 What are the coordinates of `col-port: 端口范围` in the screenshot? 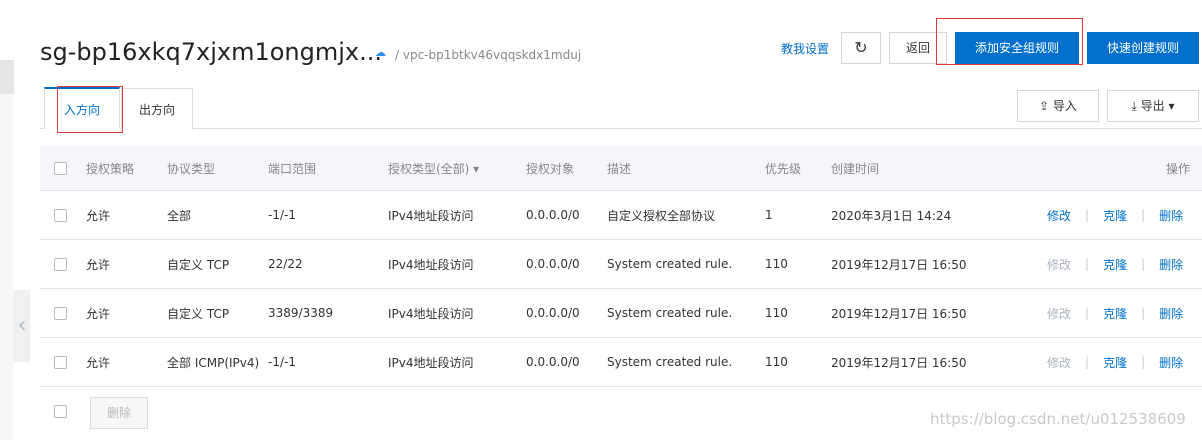 It's located at (292, 168).